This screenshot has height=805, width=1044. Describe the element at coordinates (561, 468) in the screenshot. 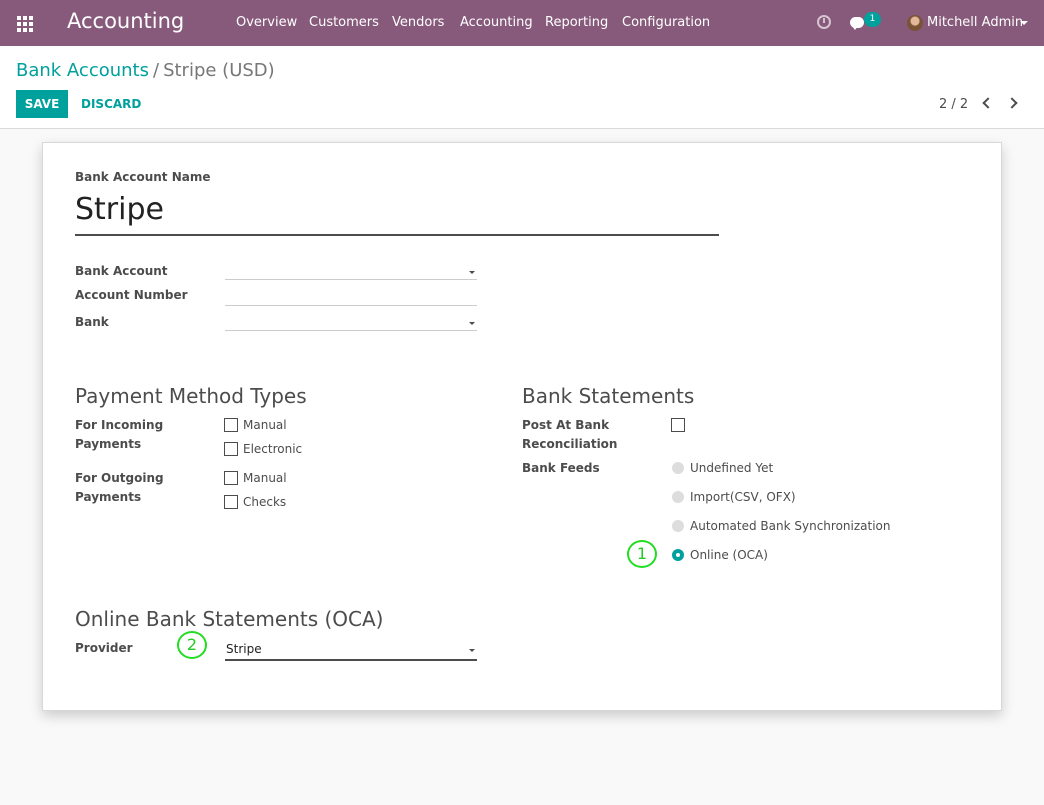

I see `bank-feeds-label: Bank Feeds` at that location.